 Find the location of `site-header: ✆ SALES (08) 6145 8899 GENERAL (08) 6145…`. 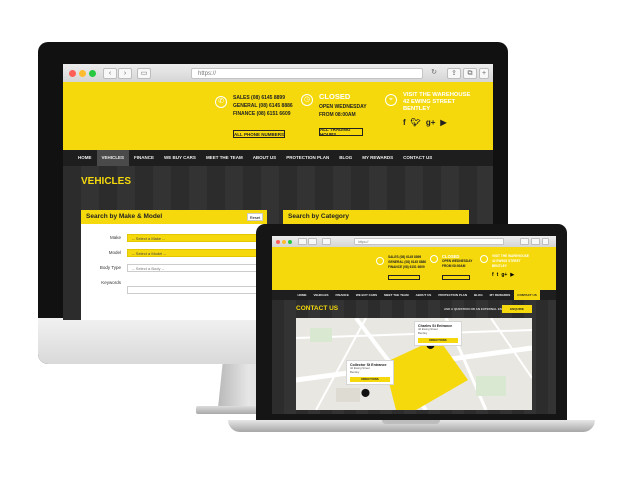

site-header: ✆ SALES (08) 6145 8899 GENERAL (08) 6145… is located at coordinates (278, 116).